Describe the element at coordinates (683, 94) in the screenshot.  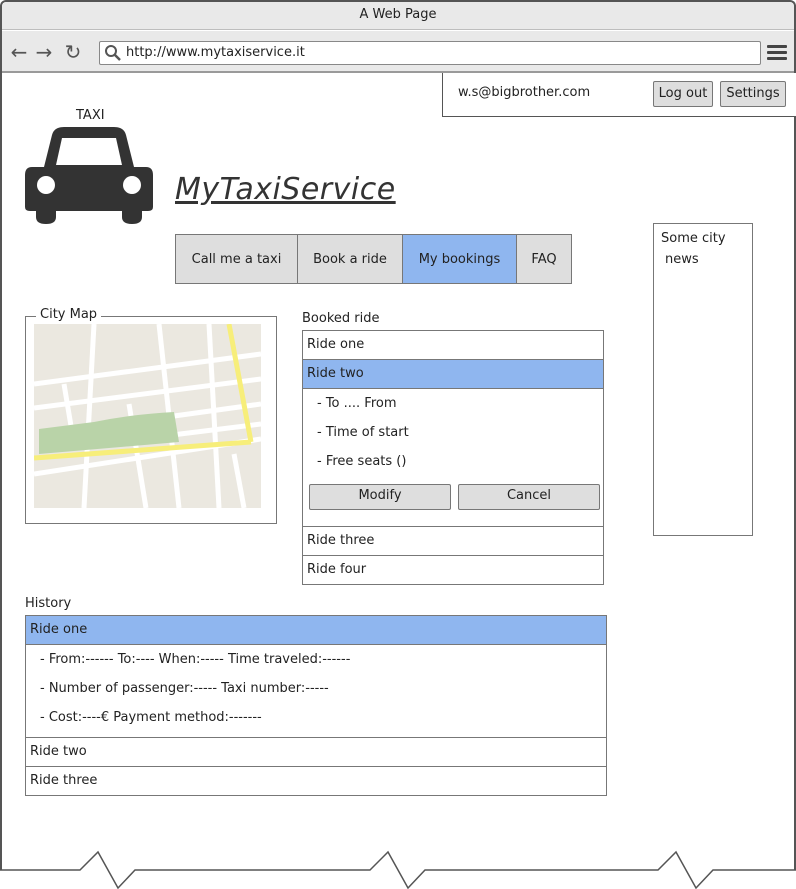
I see `logout-button: Log out` at that location.